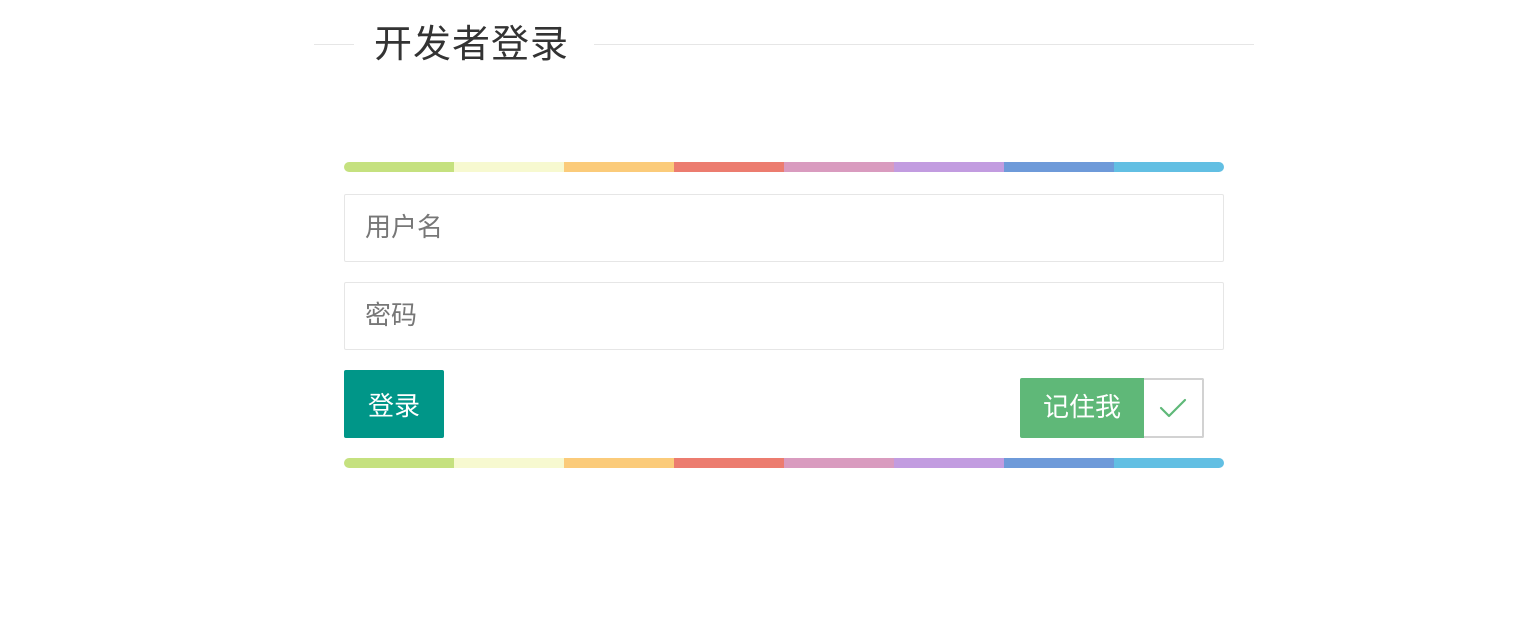 This screenshot has height=628, width=1522. I want to click on username-input, so click(784, 228).